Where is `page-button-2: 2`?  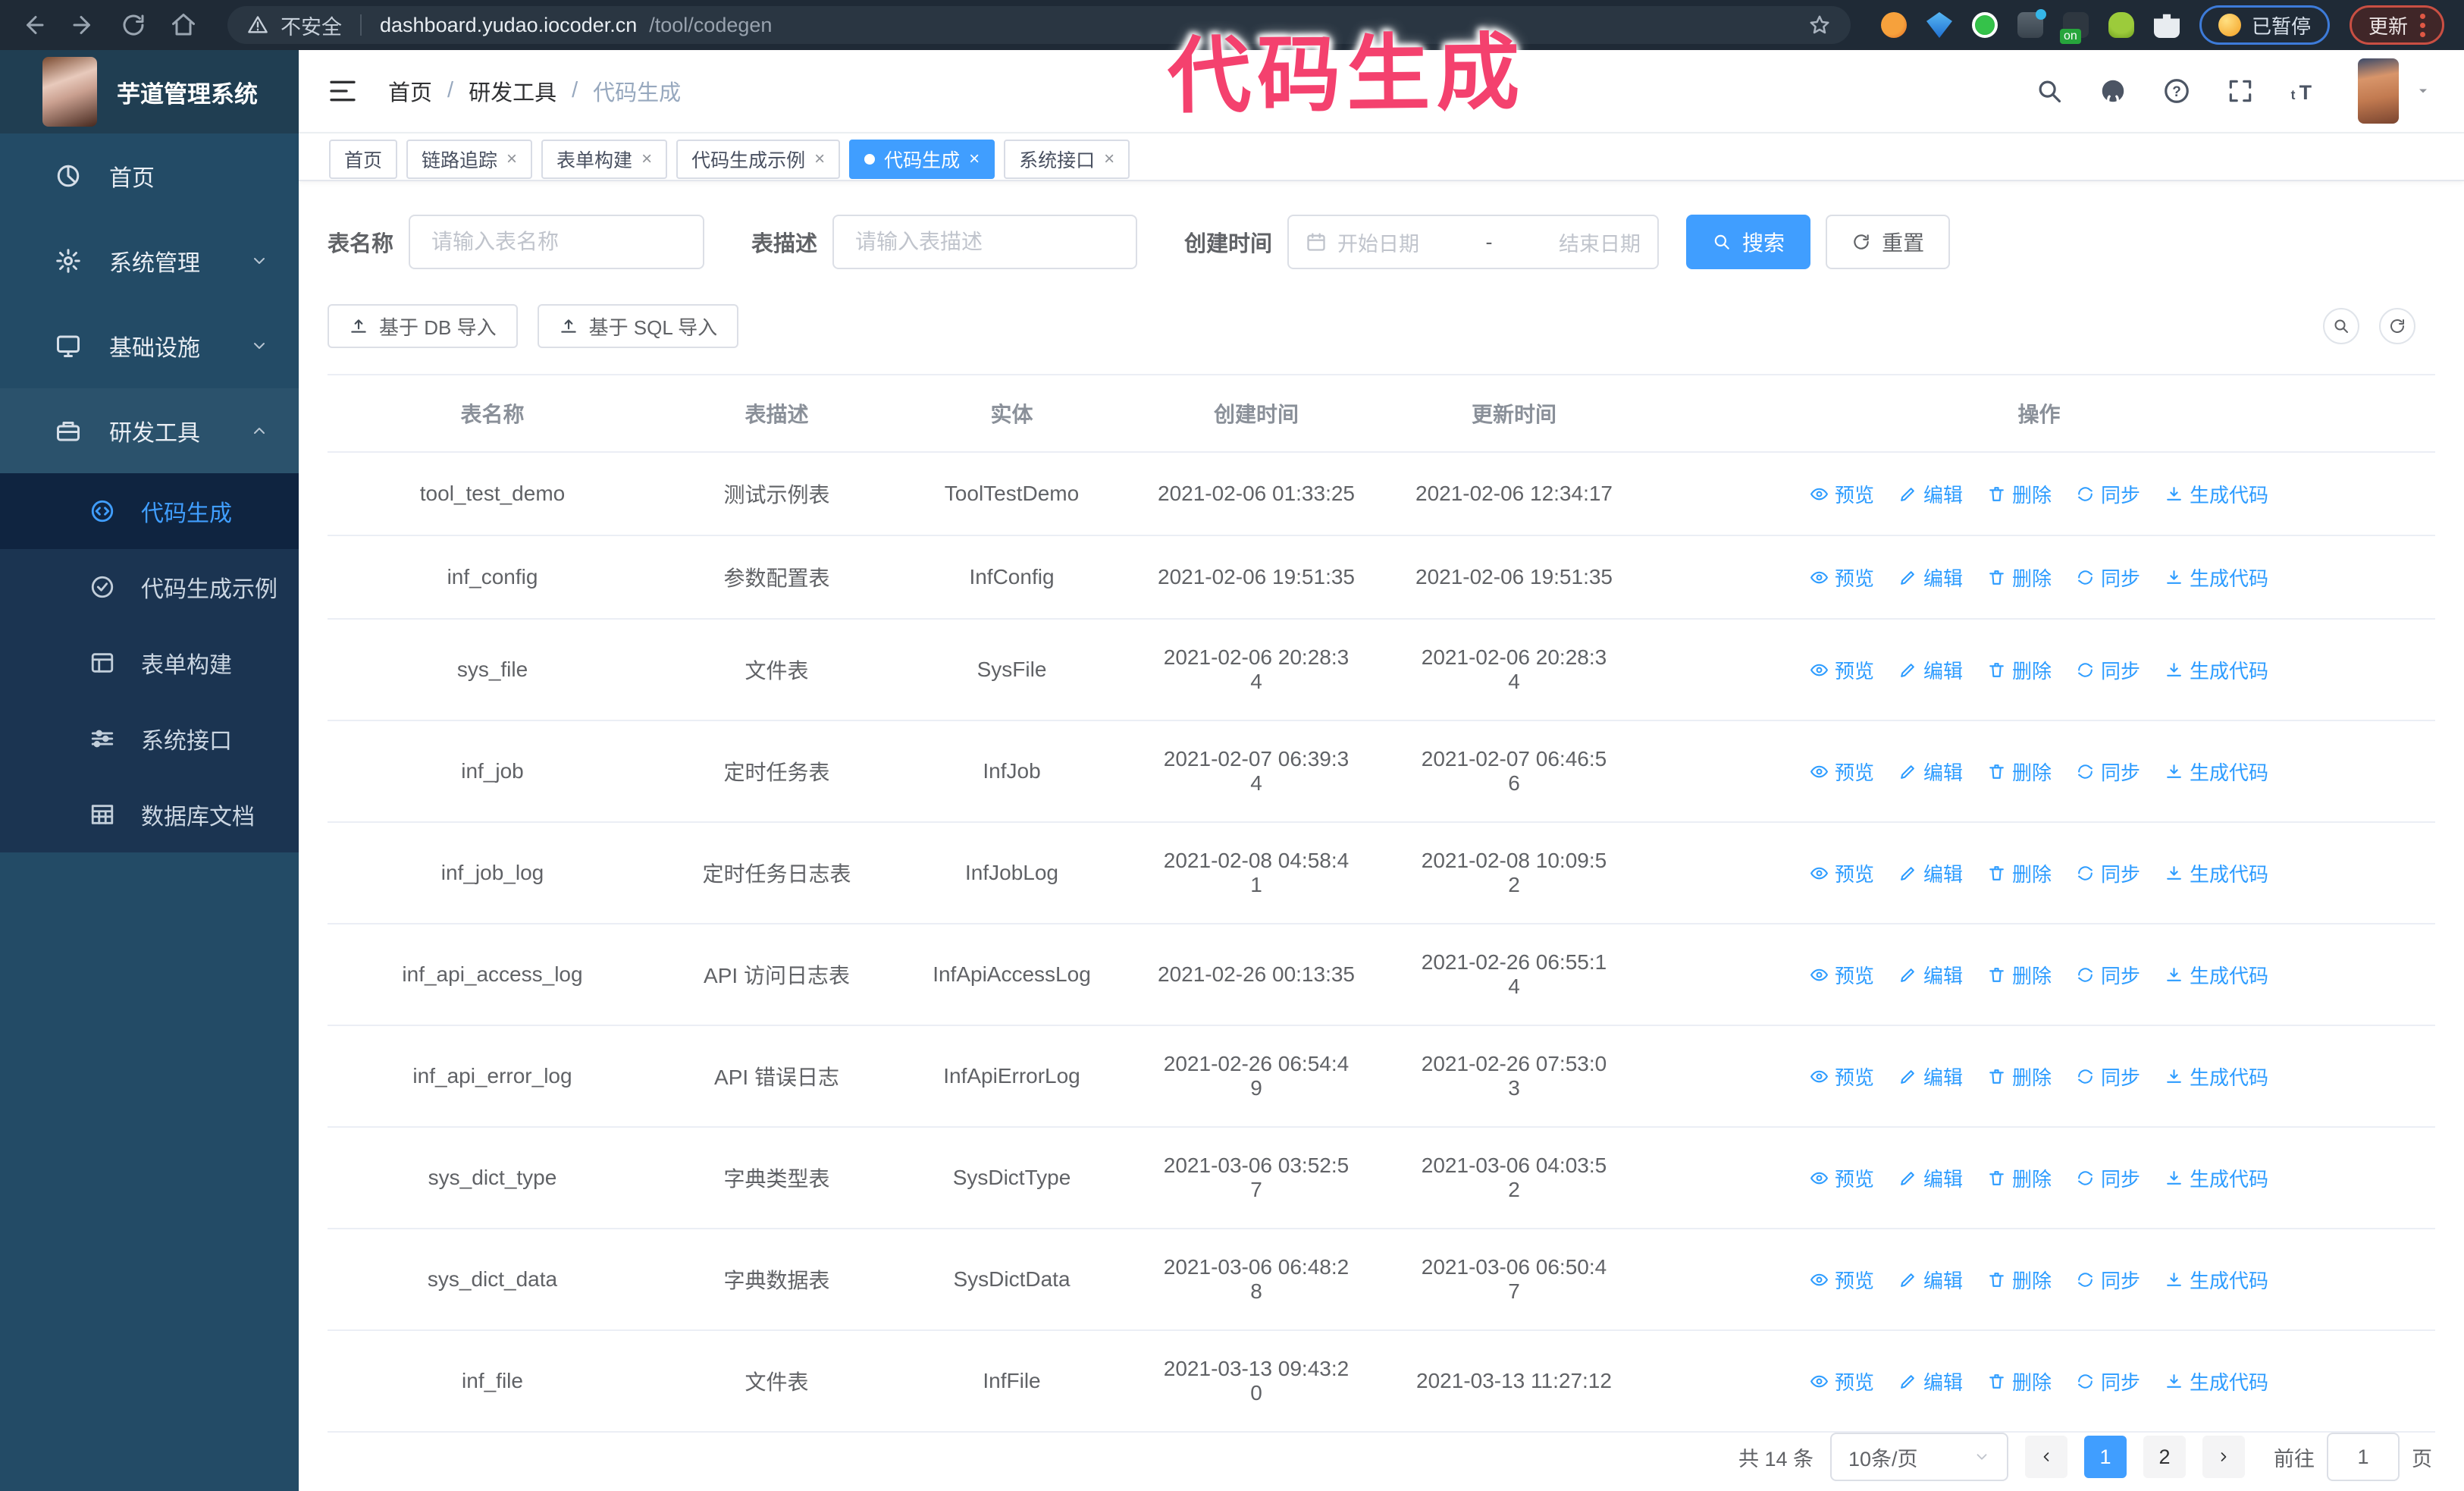
page-button-2: 2 is located at coordinates (2164, 1457).